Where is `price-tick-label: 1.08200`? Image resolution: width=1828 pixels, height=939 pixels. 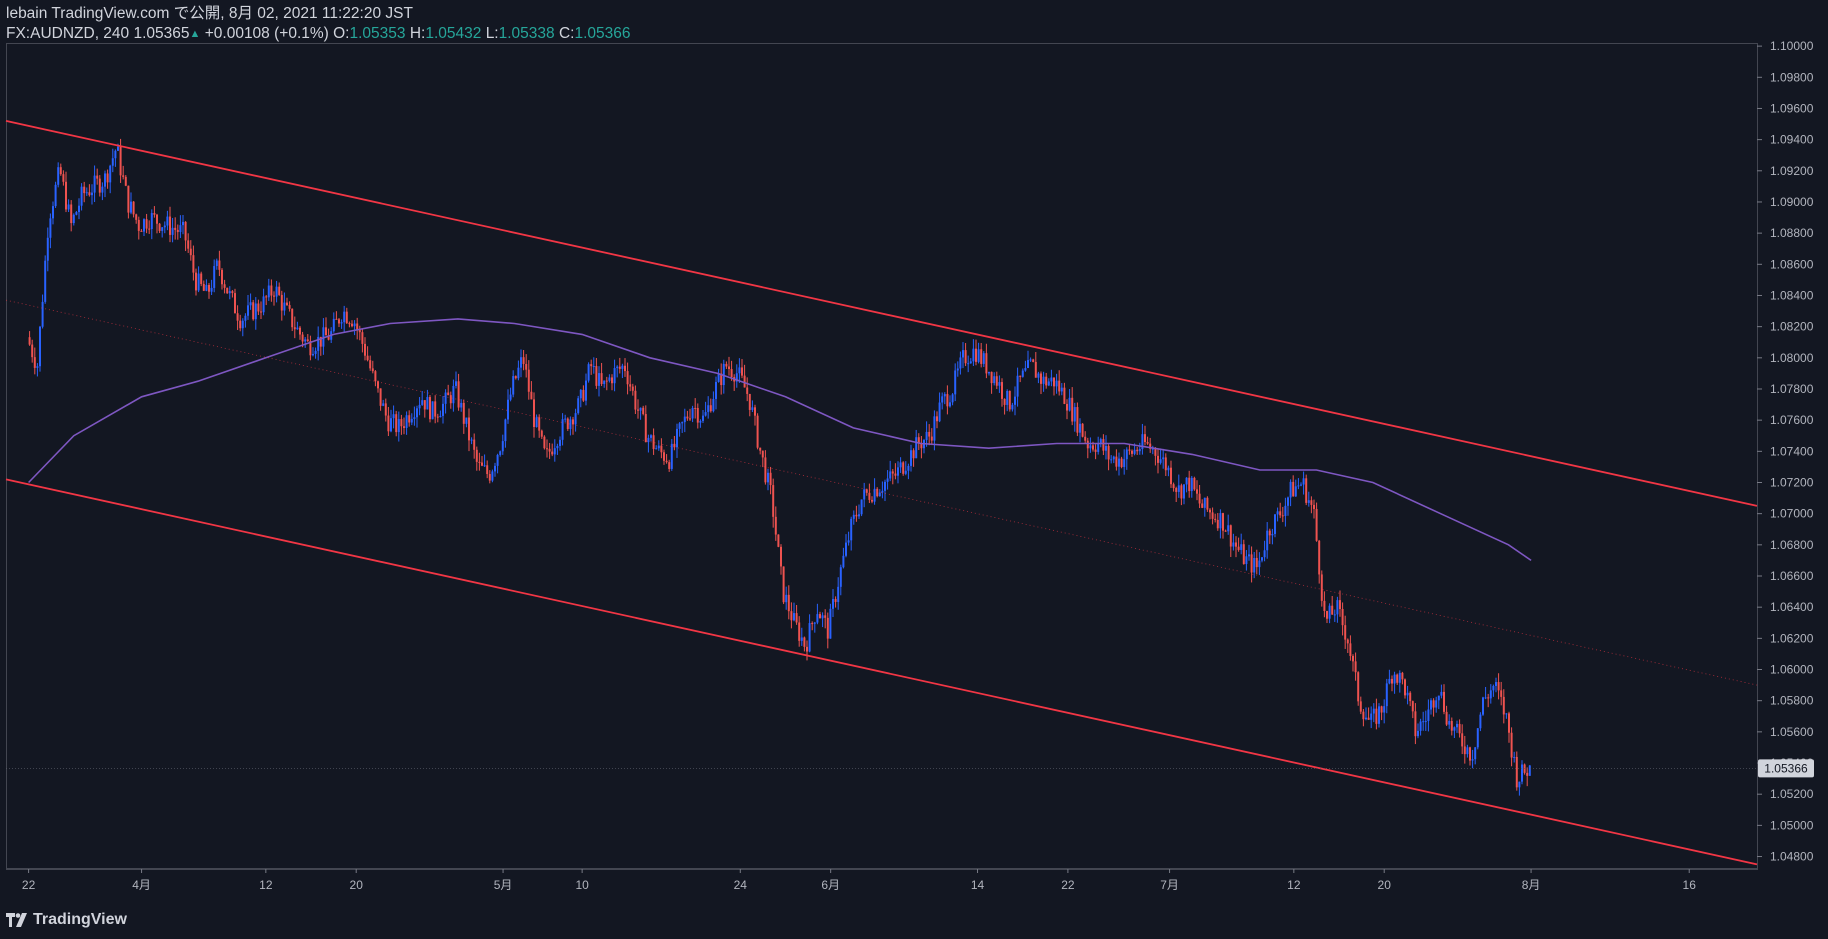
price-tick-label: 1.08200 is located at coordinates (1792, 327).